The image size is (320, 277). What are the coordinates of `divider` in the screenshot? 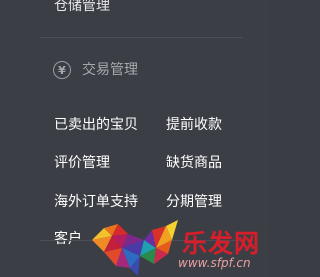 It's located at (141, 37).